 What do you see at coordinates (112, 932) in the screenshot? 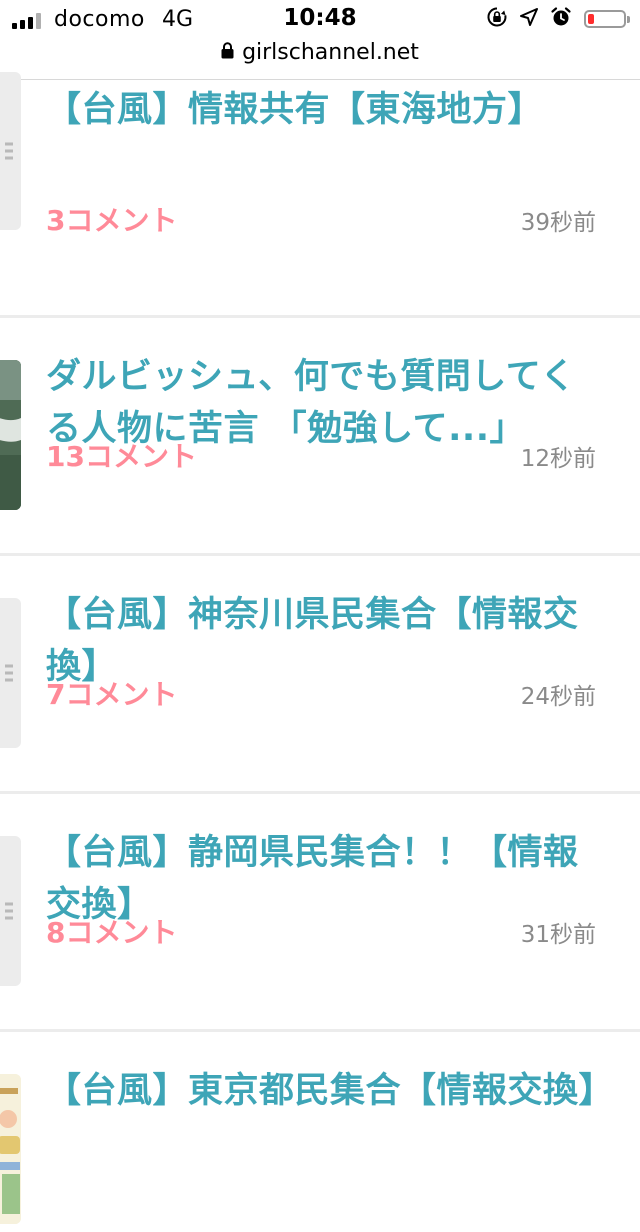
I see `comment-count: 8コメント` at bounding box center [112, 932].